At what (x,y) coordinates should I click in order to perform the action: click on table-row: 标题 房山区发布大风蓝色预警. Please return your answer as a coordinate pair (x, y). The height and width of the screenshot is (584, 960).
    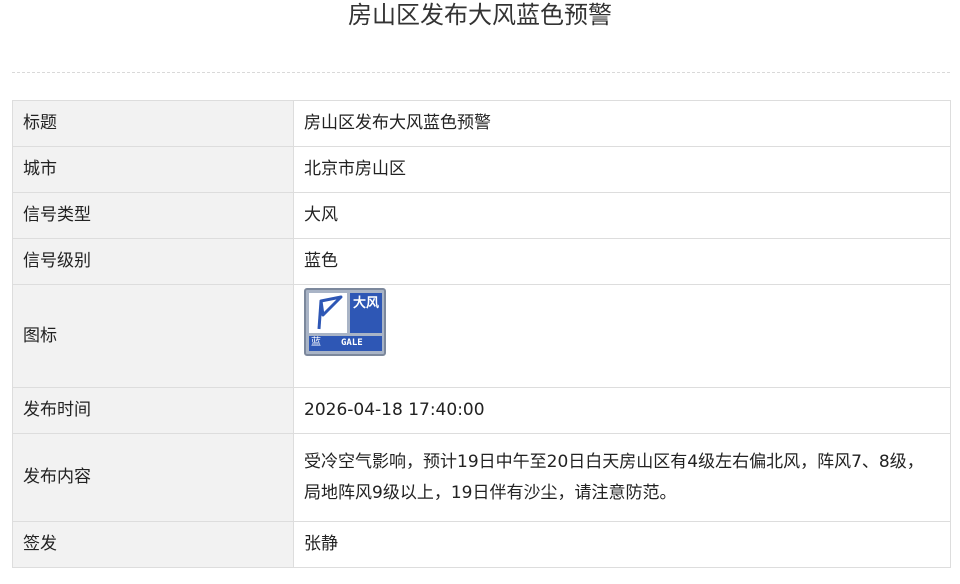
    Looking at the image, I should click on (481, 123).